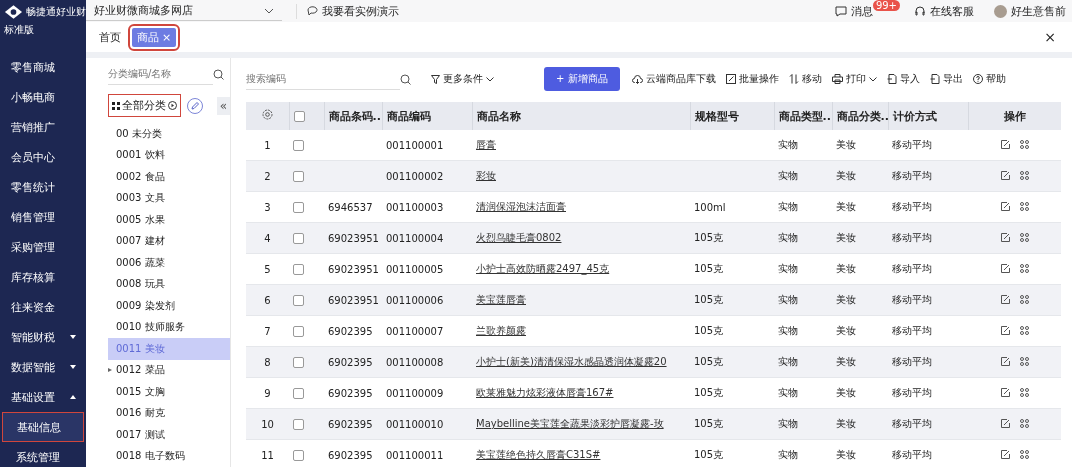  I want to click on search-field: 搜索编码, so click(323, 79).